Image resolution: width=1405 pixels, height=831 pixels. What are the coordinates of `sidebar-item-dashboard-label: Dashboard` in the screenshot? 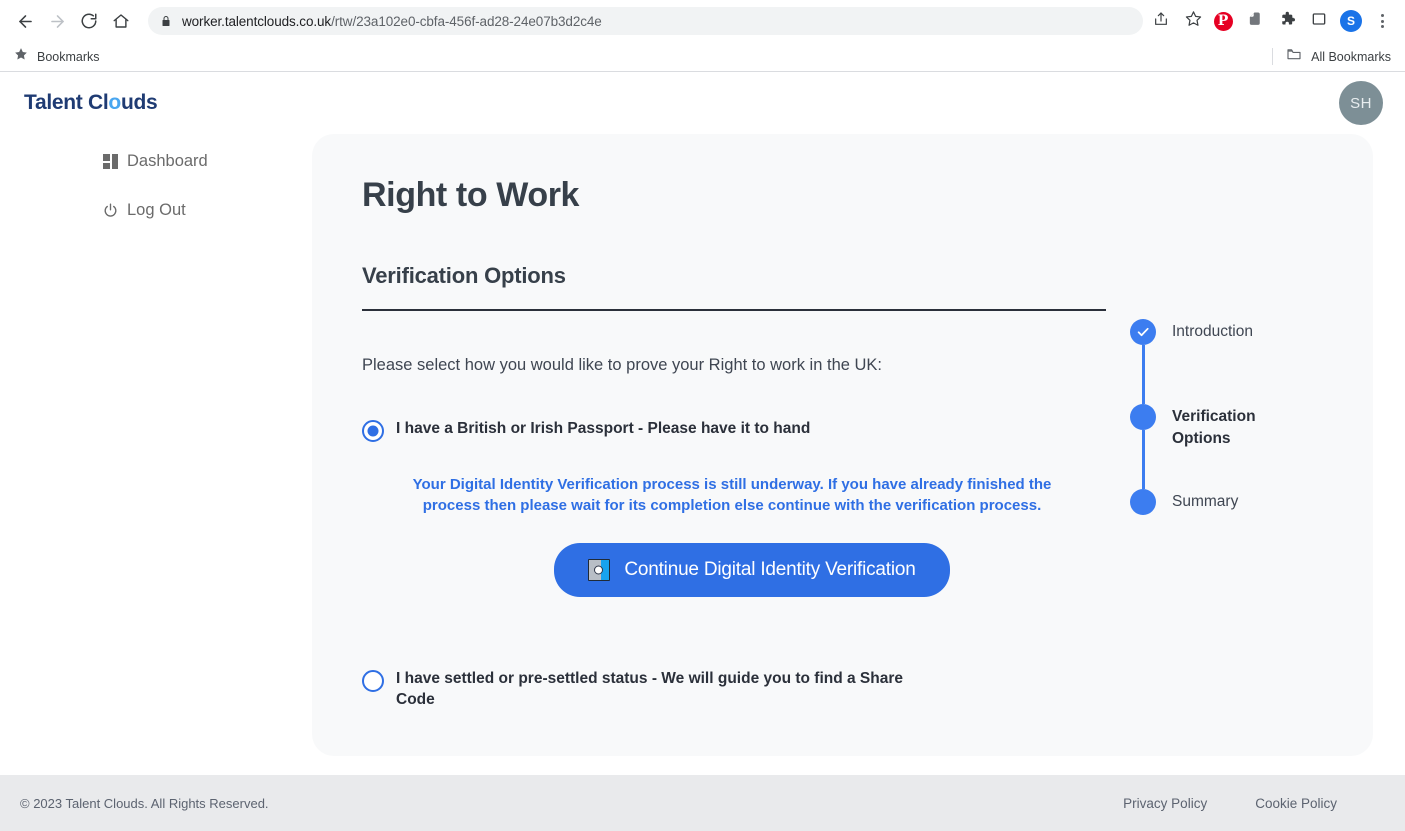 It's located at (167, 161).